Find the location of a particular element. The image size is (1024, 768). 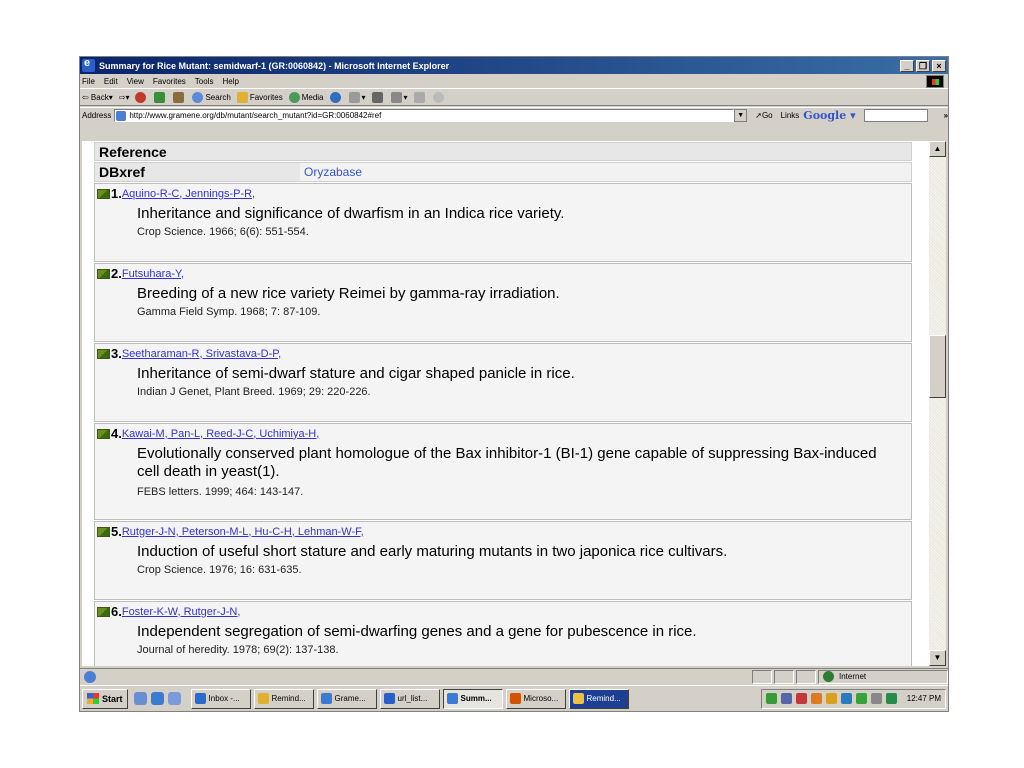

entry-citation: Crop Science. 1966; 6(6): 551-554. is located at coordinates (223, 232).